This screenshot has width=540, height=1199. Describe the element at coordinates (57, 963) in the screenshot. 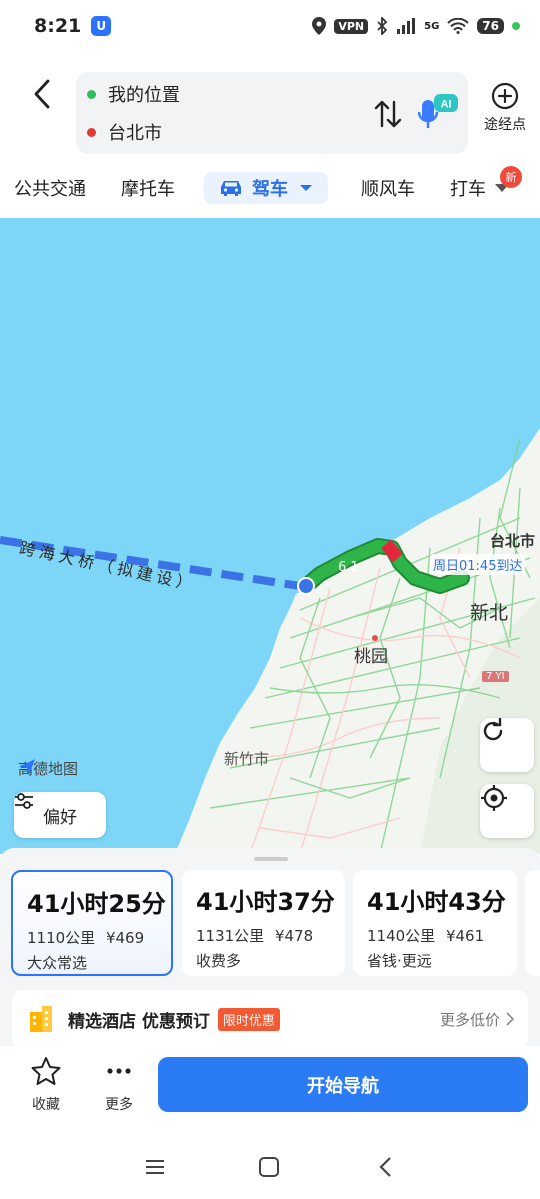

I see `route-tag: 大众常选` at that location.